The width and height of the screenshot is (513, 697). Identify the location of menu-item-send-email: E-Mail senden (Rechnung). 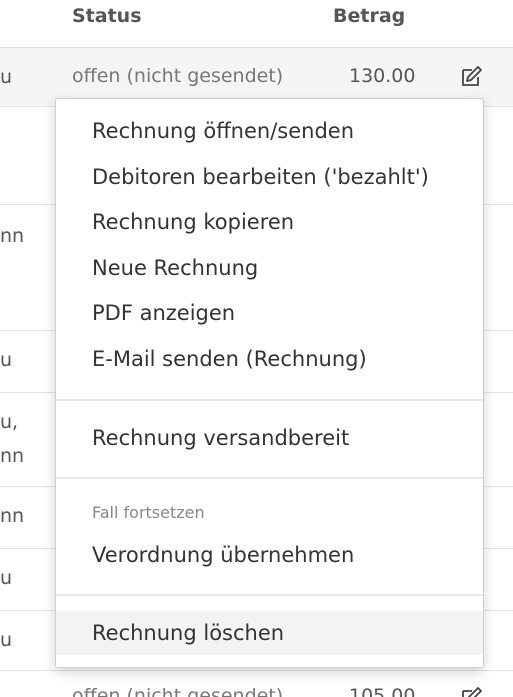
(269, 359).